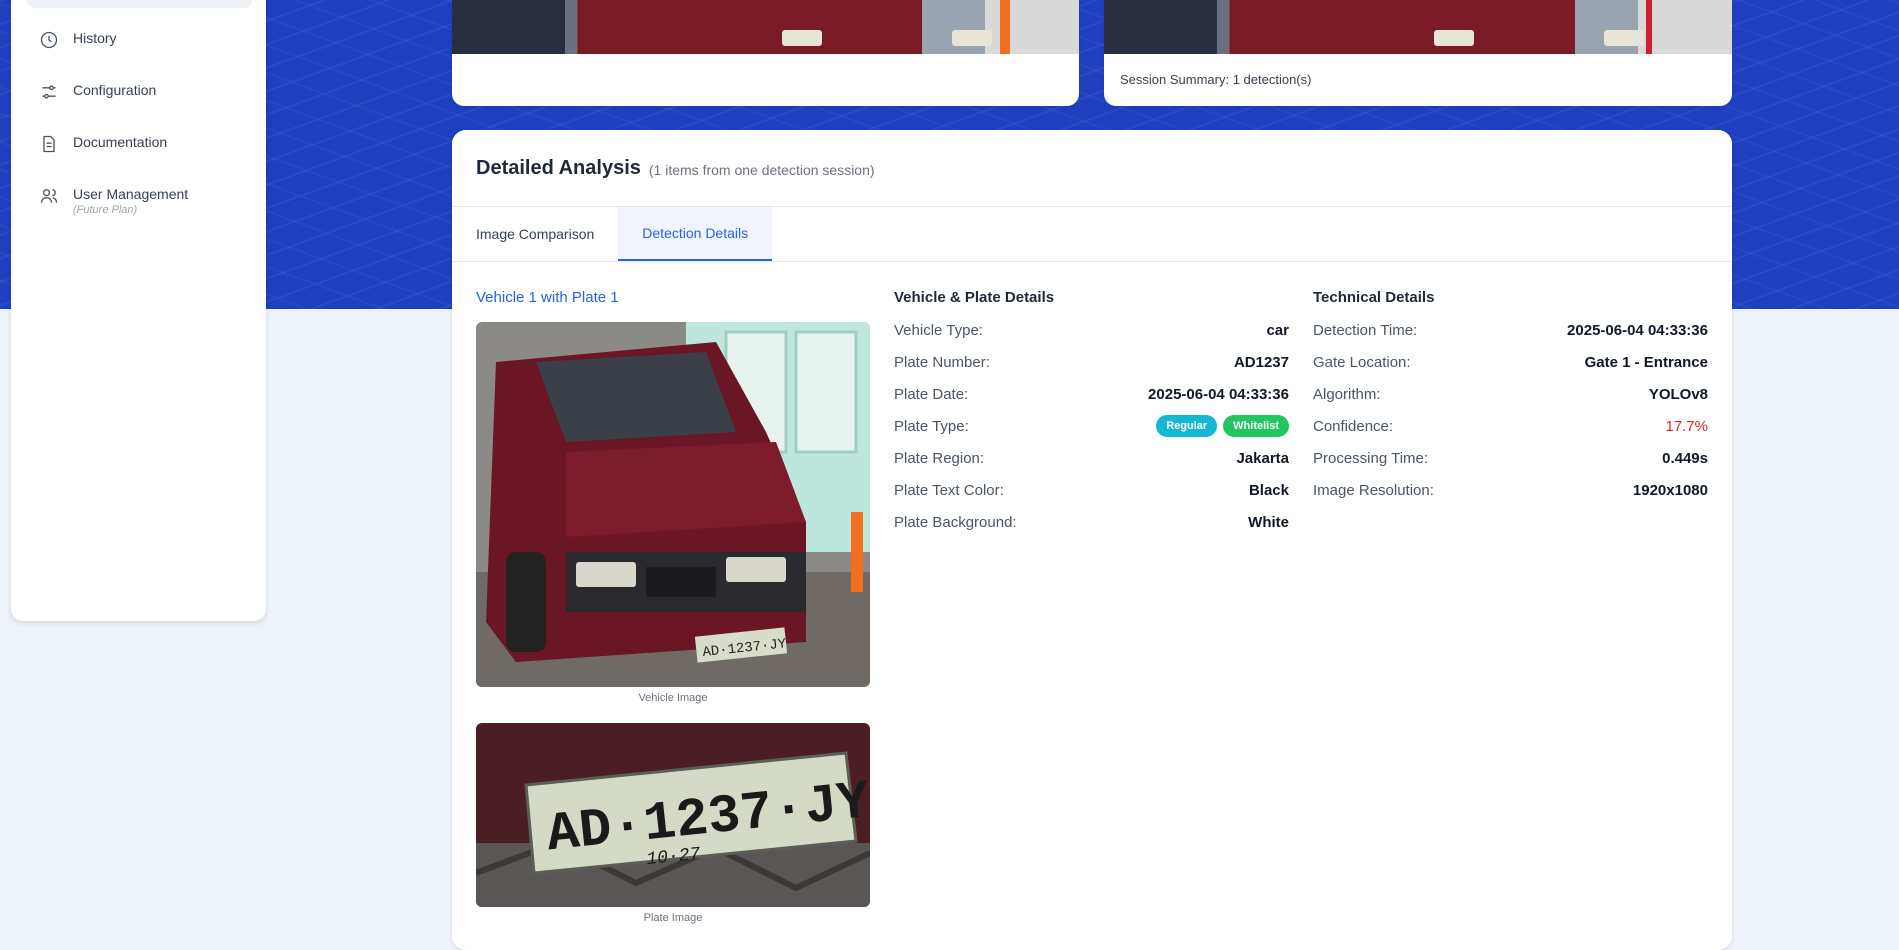 This screenshot has width=1899, height=950. Describe the element at coordinates (105, 210) in the screenshot. I see `sidebar-item-sublabel: (Future Plan)` at that location.